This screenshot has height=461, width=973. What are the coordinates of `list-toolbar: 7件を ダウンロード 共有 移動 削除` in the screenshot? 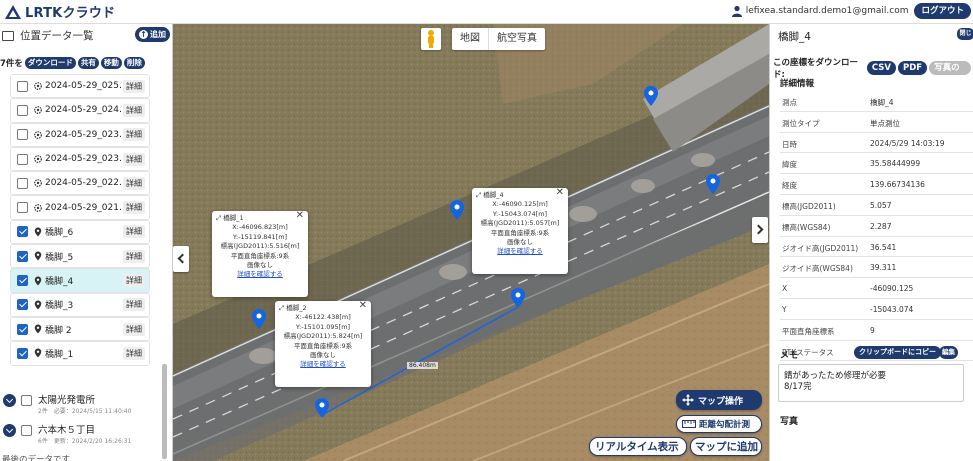 It's located at (73, 63).